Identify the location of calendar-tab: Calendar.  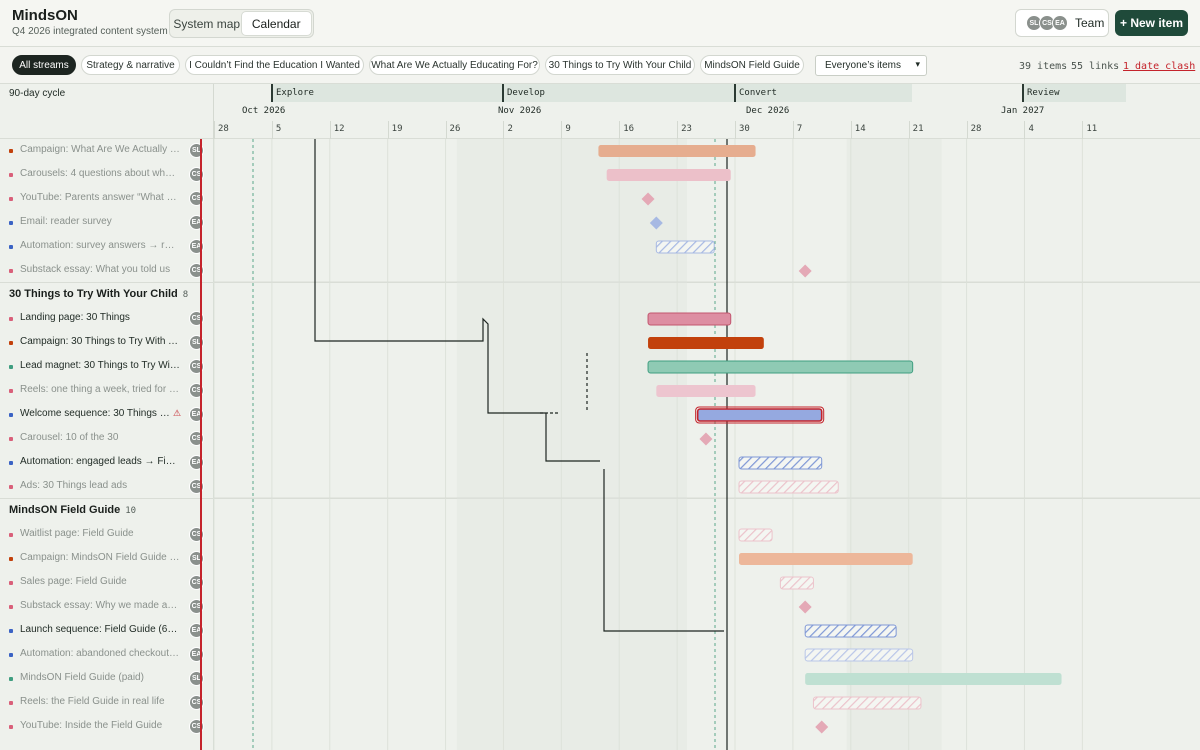
(276, 23).